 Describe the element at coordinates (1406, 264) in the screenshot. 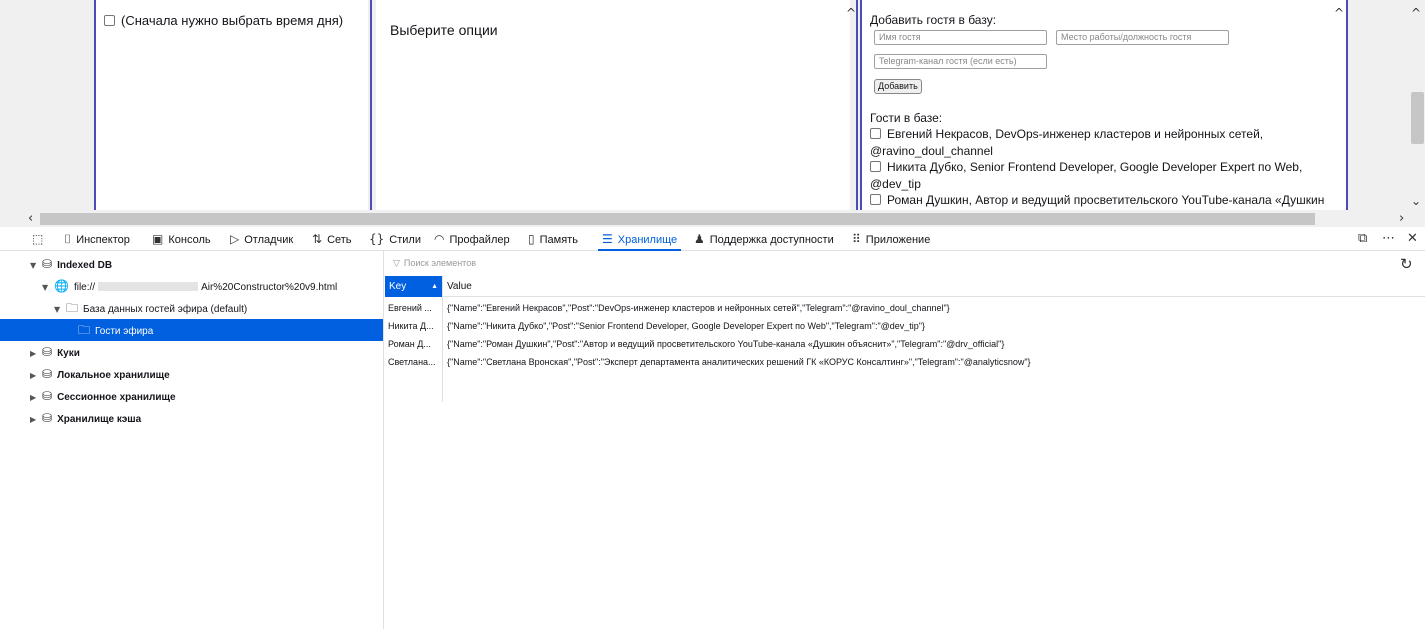

I see `refresh-icon: ↻` at that location.